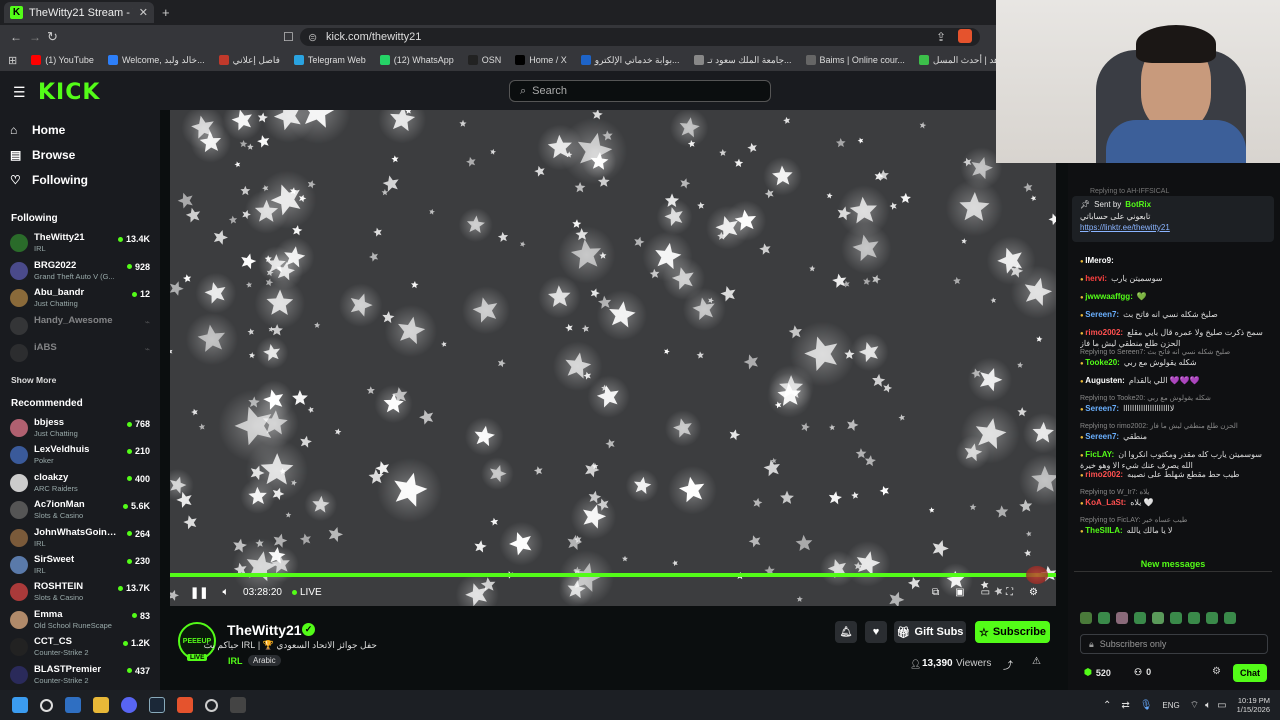 This screenshot has height=720, width=1280. I want to click on new-tab-icon: +, so click(166, 12).